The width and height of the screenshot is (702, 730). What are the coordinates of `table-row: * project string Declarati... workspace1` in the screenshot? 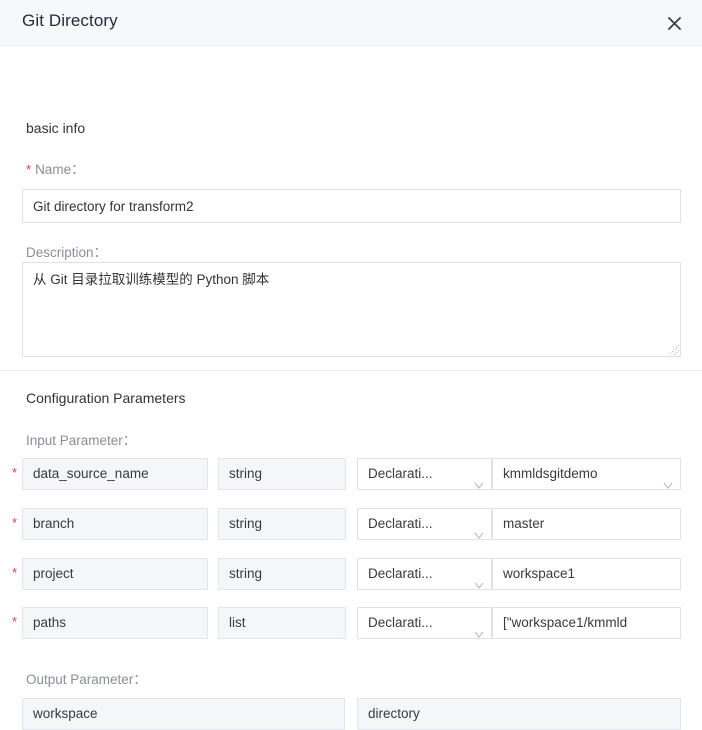 It's located at (351, 574).